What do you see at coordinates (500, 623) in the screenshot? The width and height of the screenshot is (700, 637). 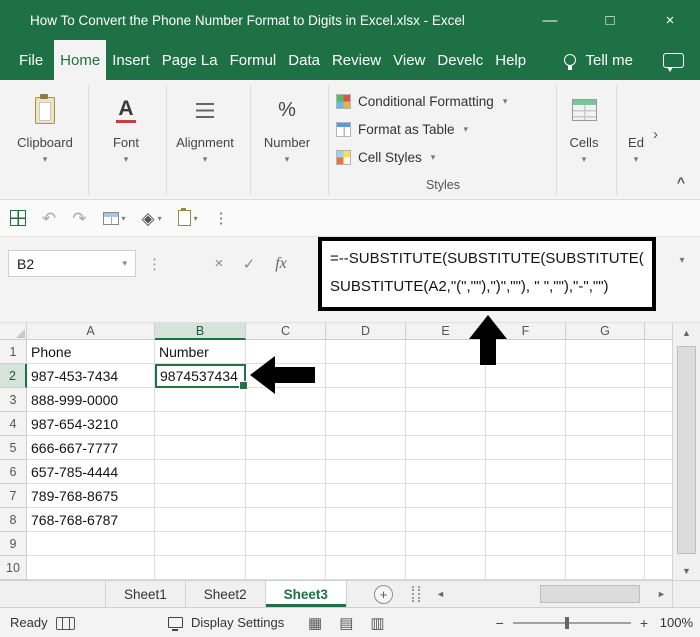 I see `zoom-out-button: −` at bounding box center [500, 623].